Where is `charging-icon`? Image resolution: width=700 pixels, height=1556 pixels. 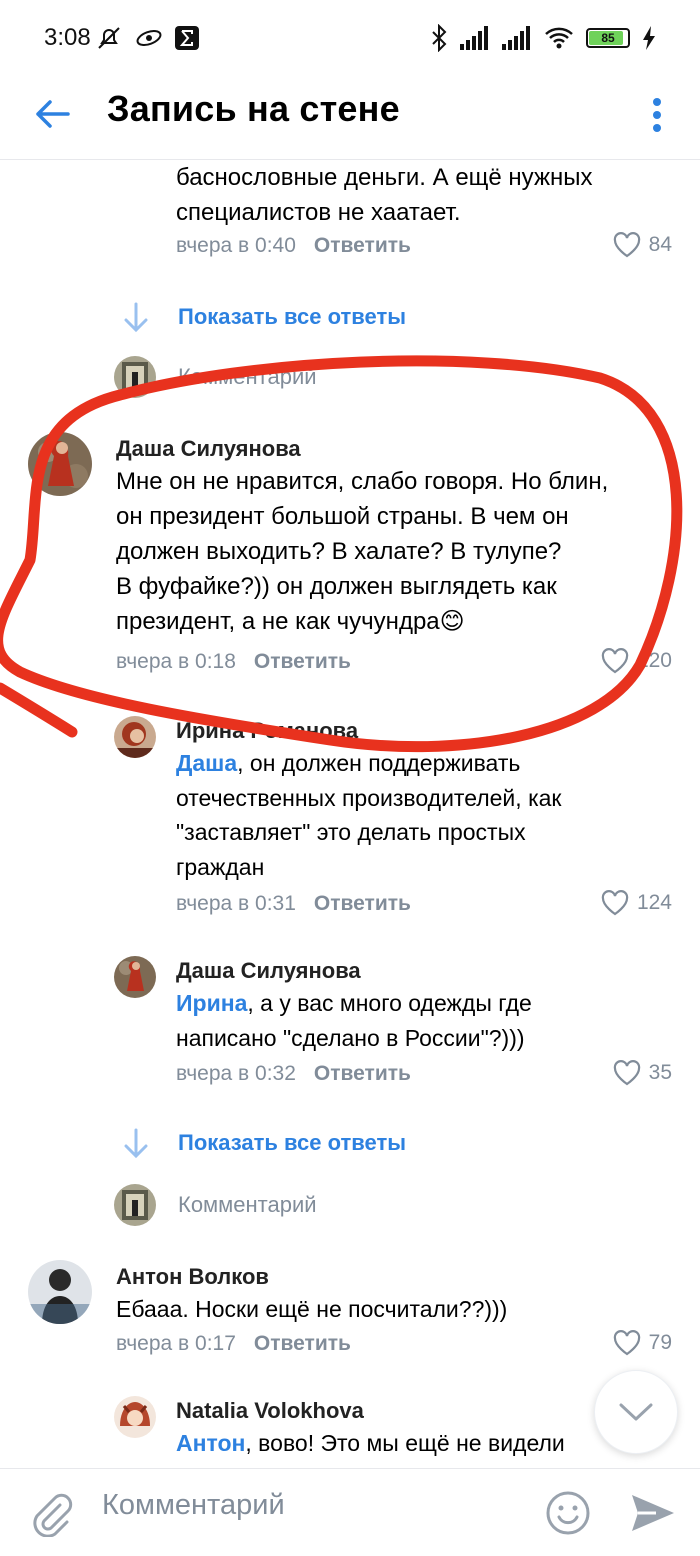
charging-icon is located at coordinates (649, 38).